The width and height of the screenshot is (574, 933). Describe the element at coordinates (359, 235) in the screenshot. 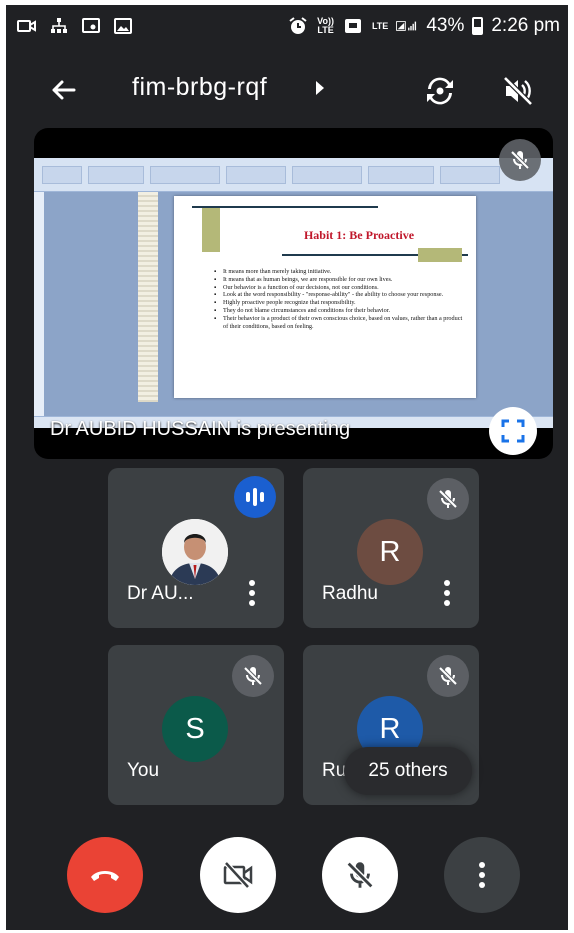

I see `slide-title: Habit 1: Be Proactive` at that location.